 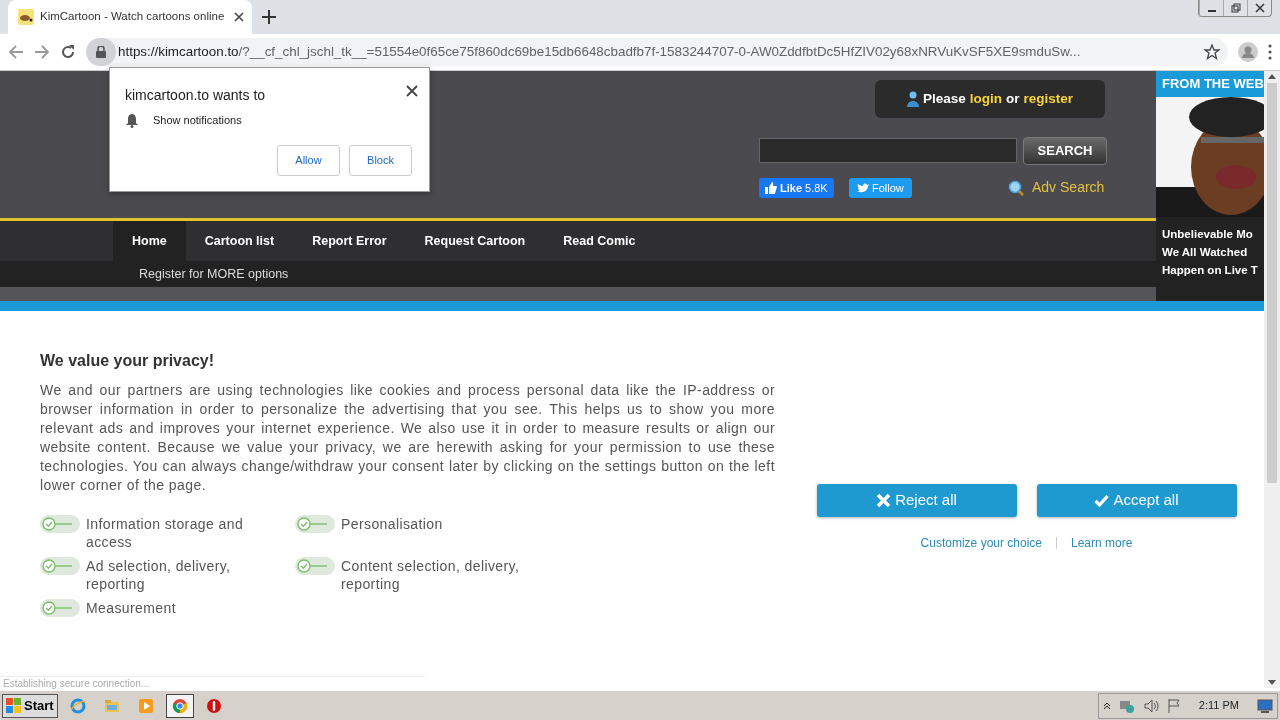 What do you see at coordinates (944, 98) in the screenshot?
I see `login-text: Please` at bounding box center [944, 98].